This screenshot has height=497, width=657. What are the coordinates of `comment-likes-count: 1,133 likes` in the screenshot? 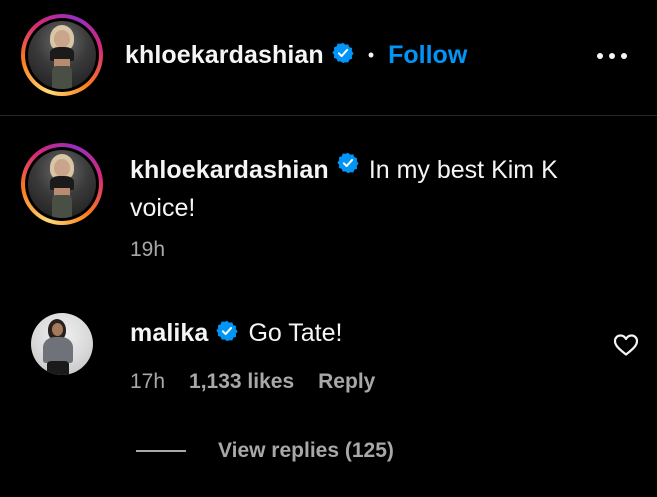 It's located at (241, 382).